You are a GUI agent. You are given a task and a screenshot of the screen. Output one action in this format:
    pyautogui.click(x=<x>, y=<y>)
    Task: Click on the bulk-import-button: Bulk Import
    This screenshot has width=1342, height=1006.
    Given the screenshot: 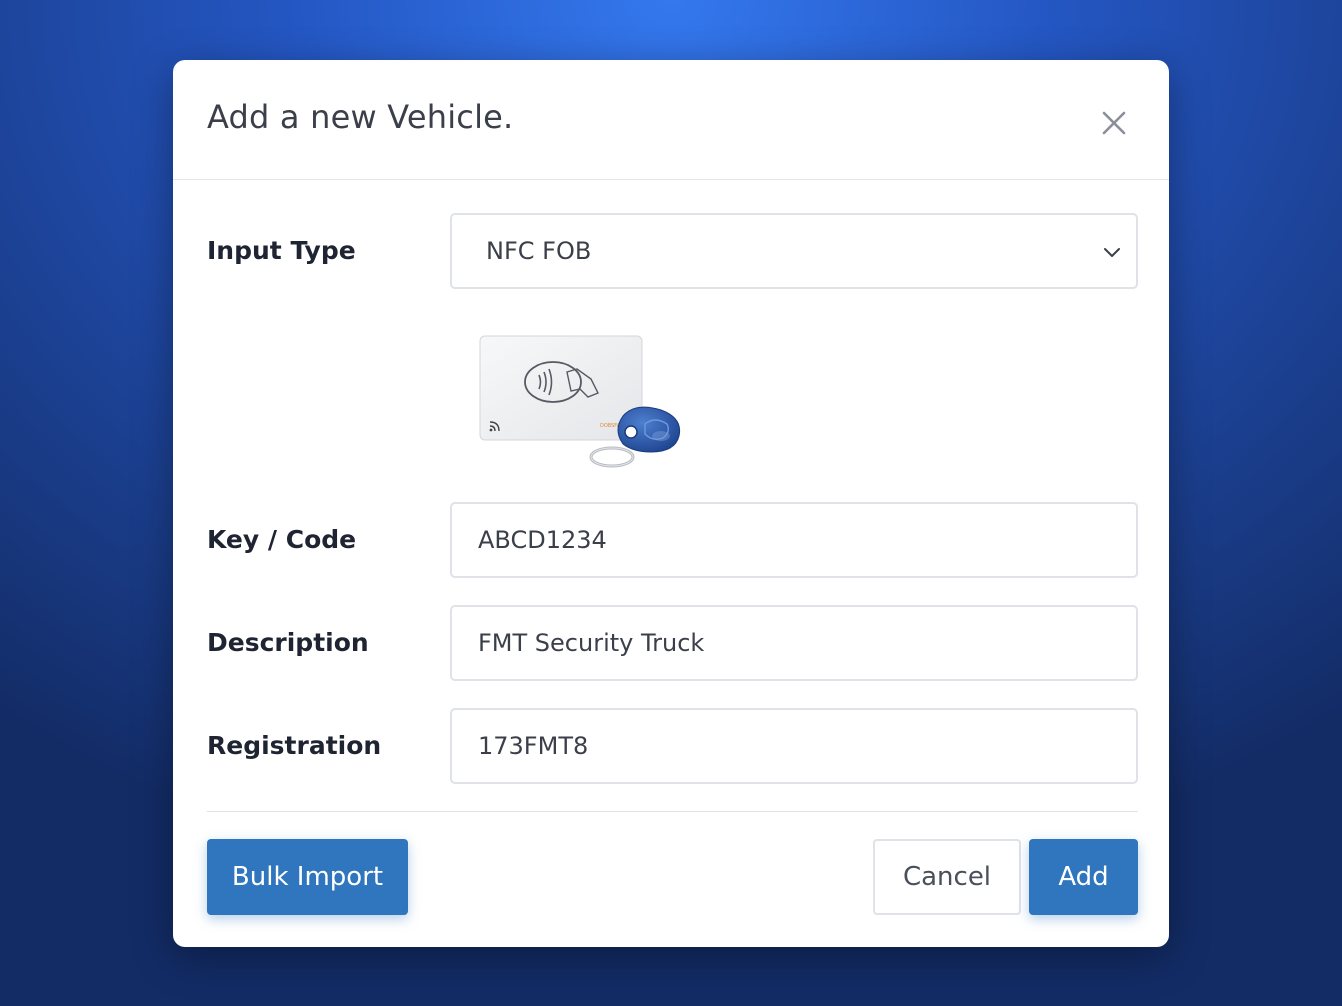 What is the action you would take?
    pyautogui.click(x=307, y=877)
    